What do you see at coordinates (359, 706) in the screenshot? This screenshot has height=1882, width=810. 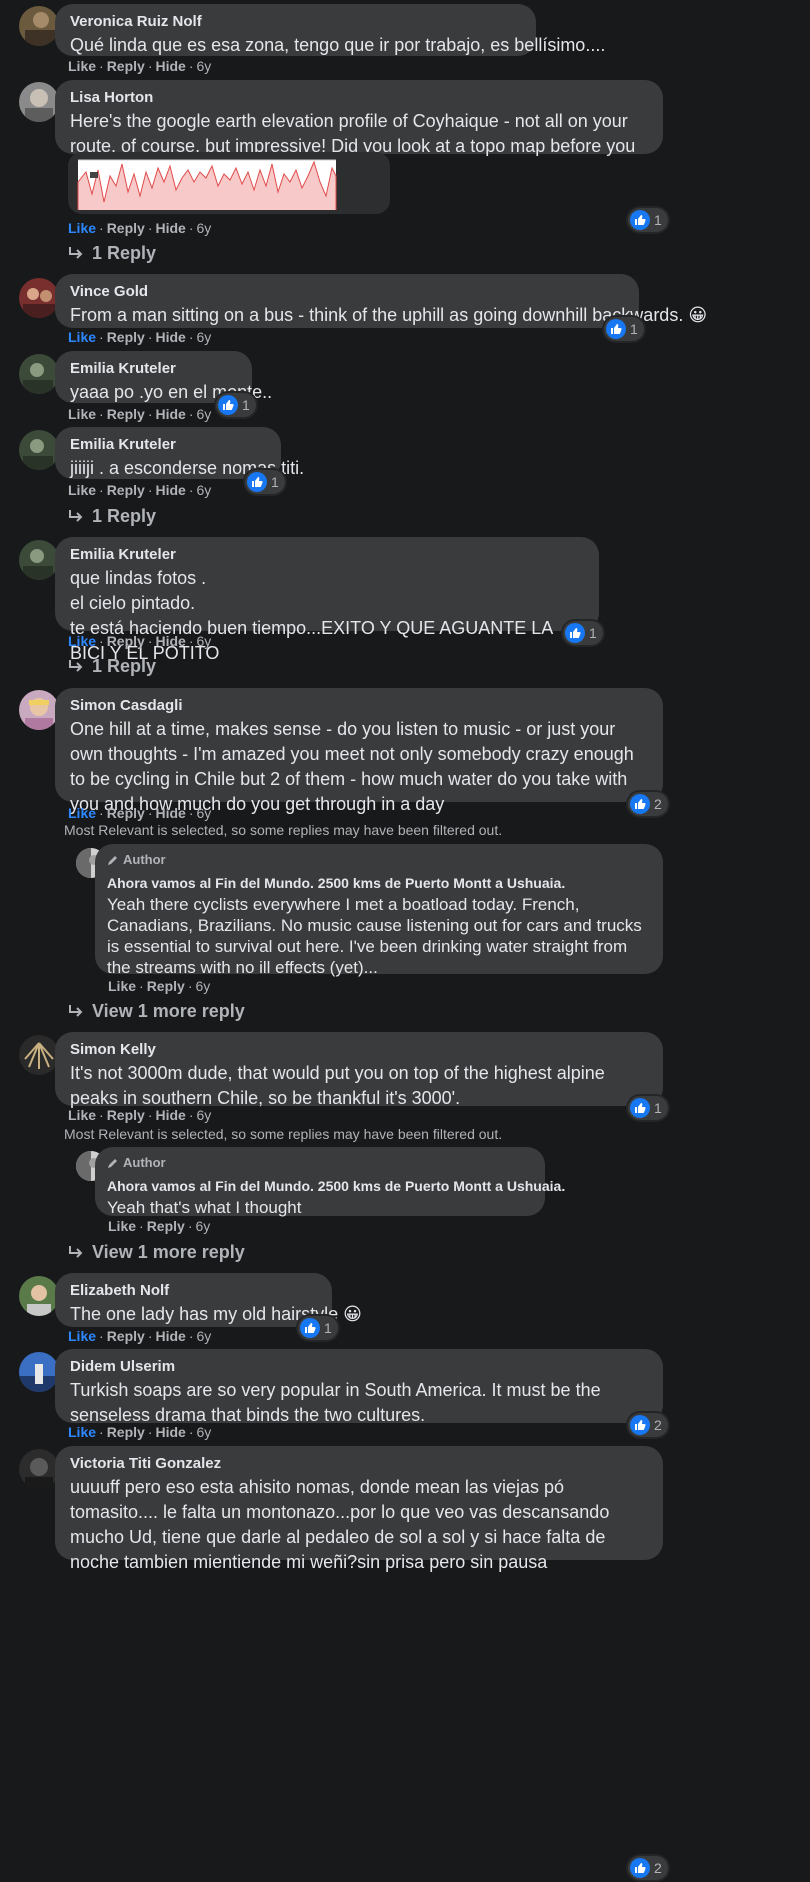 I see `commenter-name: Simon Casdagli` at bounding box center [359, 706].